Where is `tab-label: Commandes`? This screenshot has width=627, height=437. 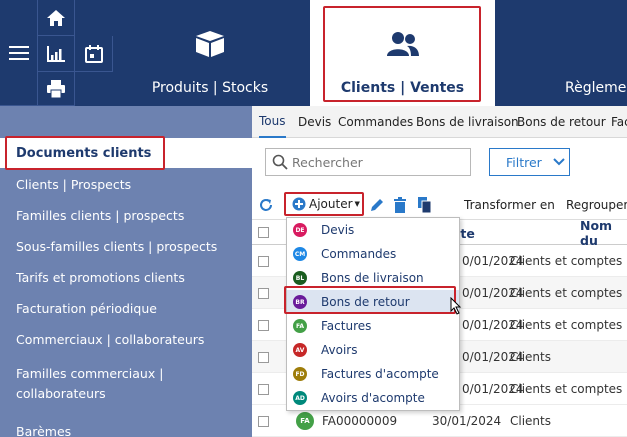
tab-label: Commandes is located at coordinates (376, 122).